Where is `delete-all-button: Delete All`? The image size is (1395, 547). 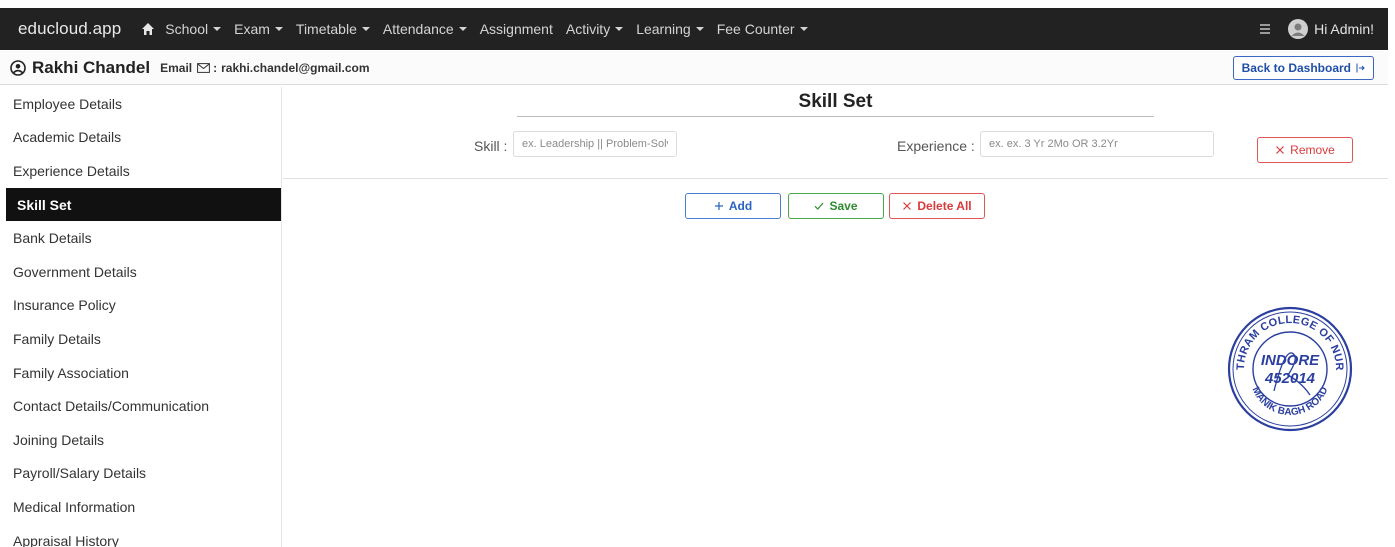
delete-all-button: Delete All is located at coordinates (937, 206).